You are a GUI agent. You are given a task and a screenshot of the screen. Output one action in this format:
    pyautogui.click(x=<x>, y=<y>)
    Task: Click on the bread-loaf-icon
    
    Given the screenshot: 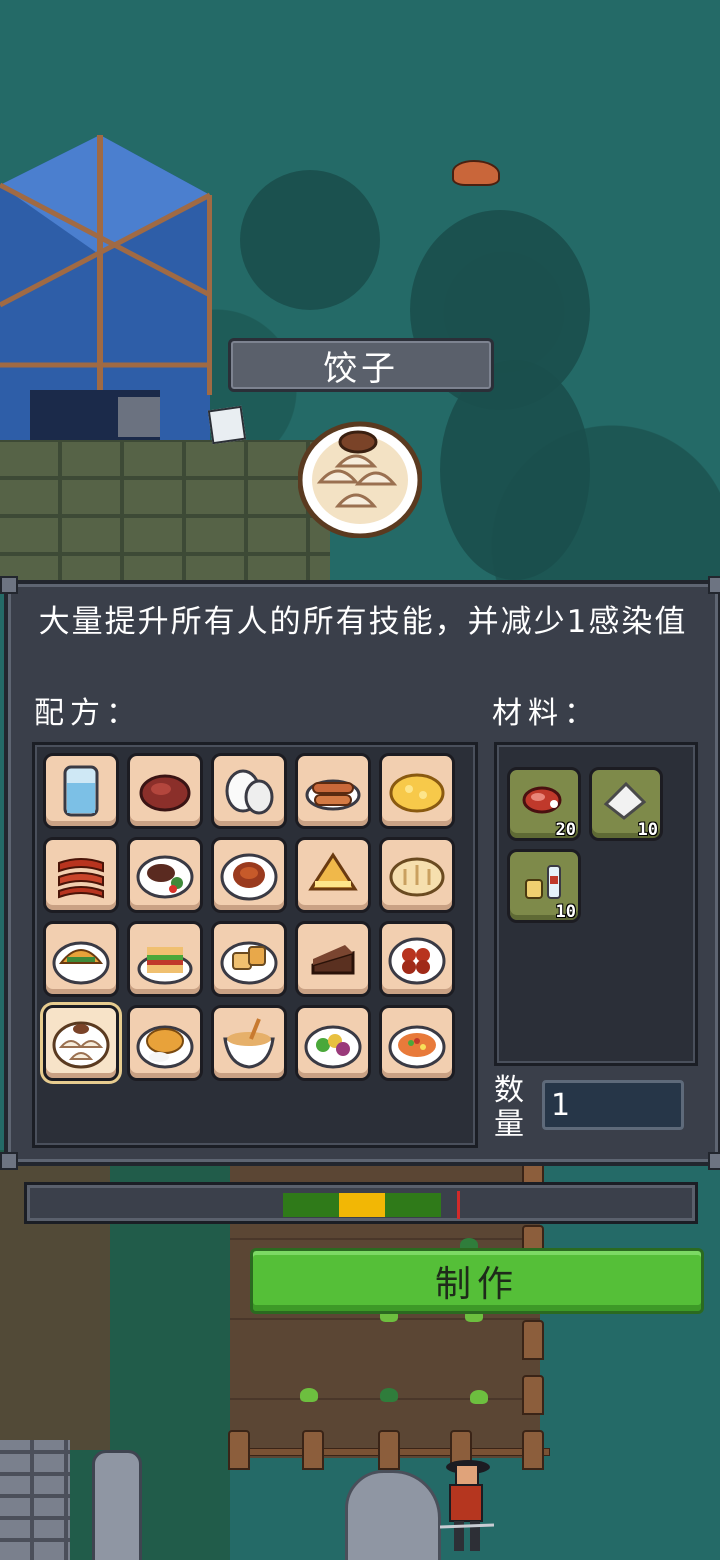 What is the action you would take?
    pyautogui.click(x=417, y=877)
    